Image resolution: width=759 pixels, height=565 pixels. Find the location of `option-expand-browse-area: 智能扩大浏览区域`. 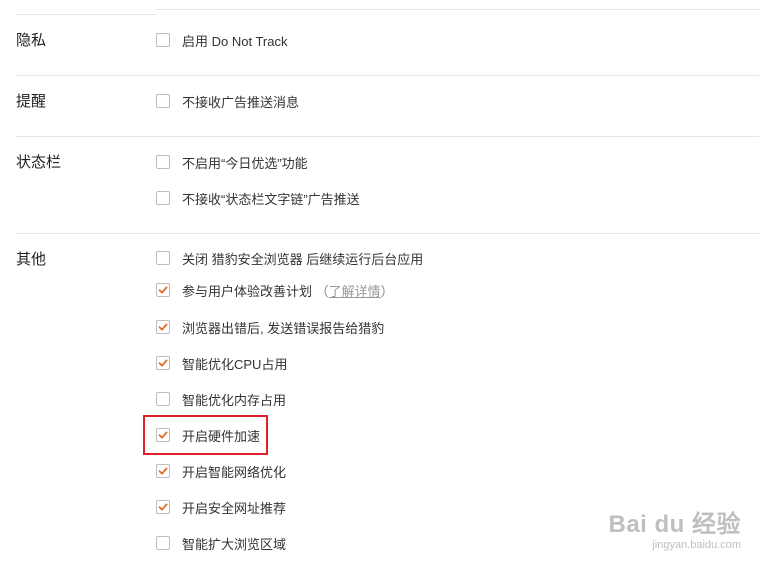

option-expand-browse-area: 智能扩大浏览区域 is located at coordinates (221, 543).